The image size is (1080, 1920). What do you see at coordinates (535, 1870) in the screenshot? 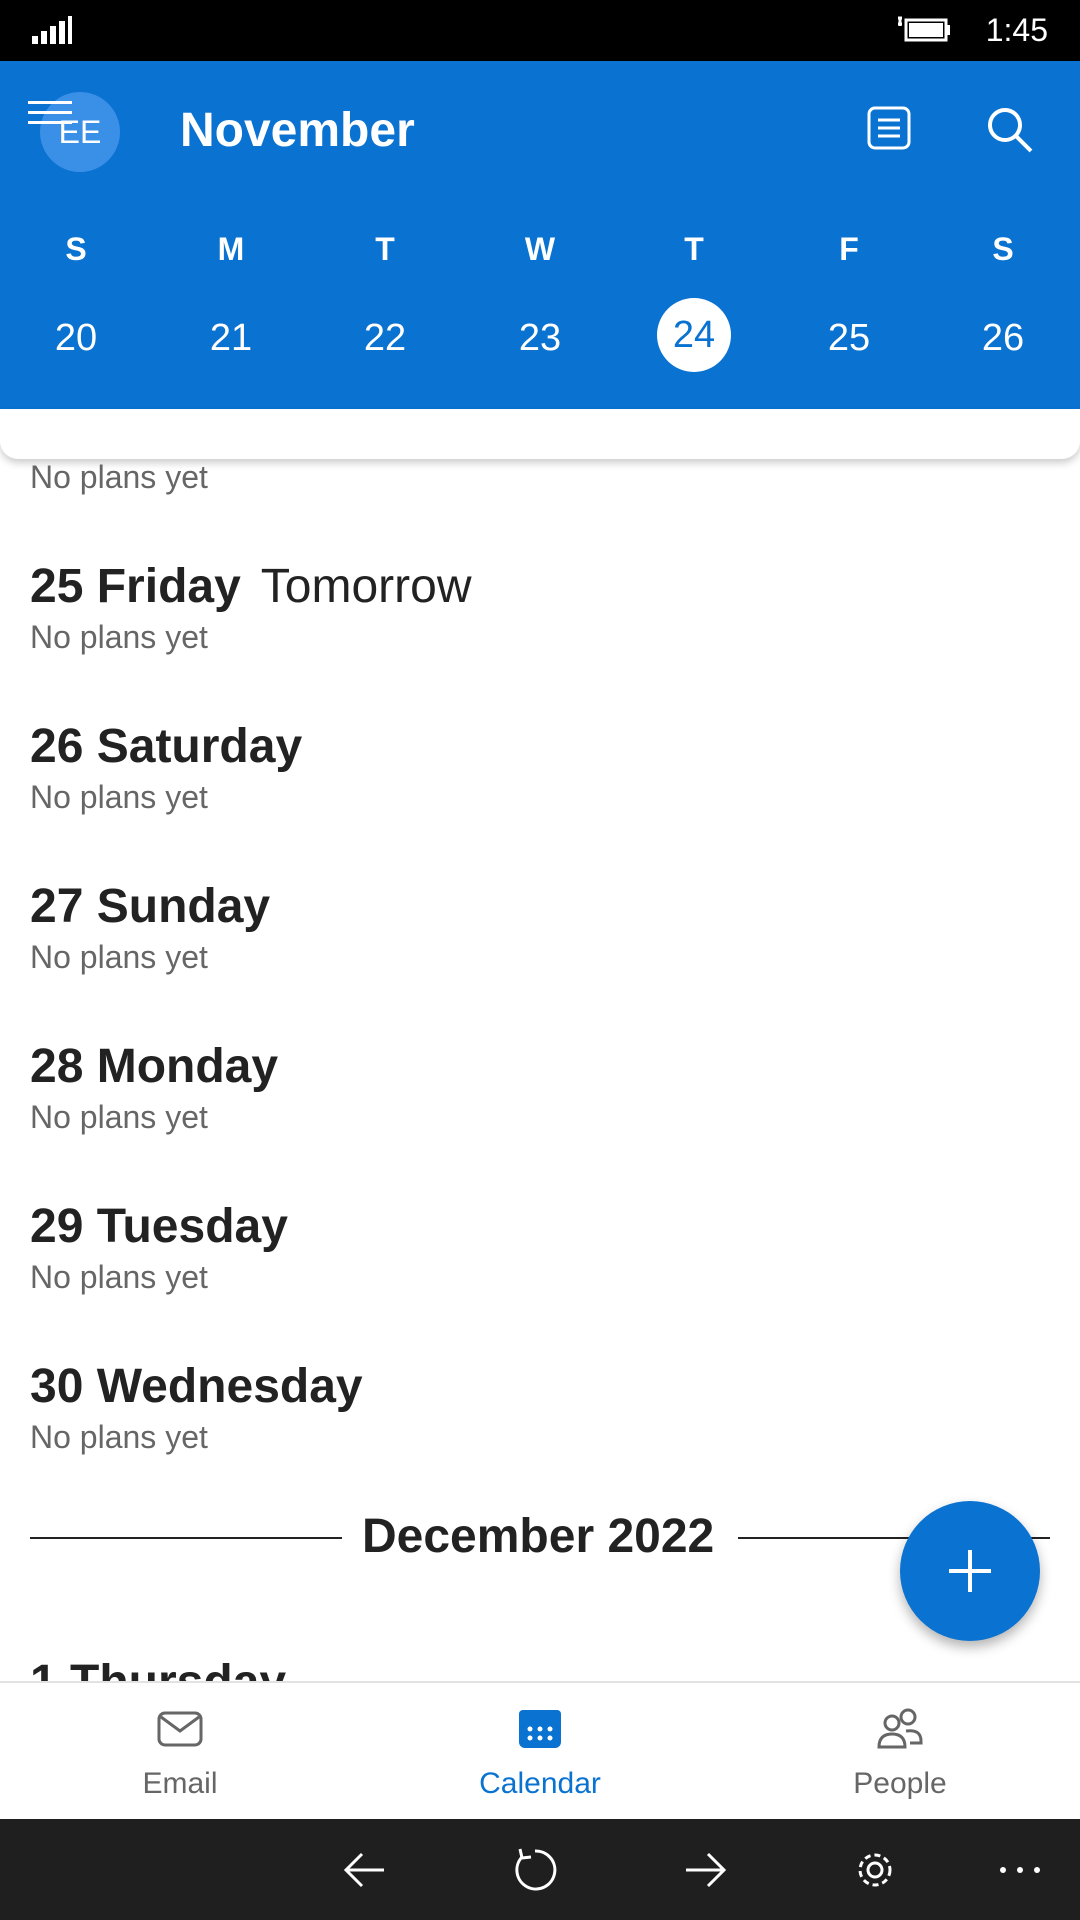
I see `refresh-icon` at bounding box center [535, 1870].